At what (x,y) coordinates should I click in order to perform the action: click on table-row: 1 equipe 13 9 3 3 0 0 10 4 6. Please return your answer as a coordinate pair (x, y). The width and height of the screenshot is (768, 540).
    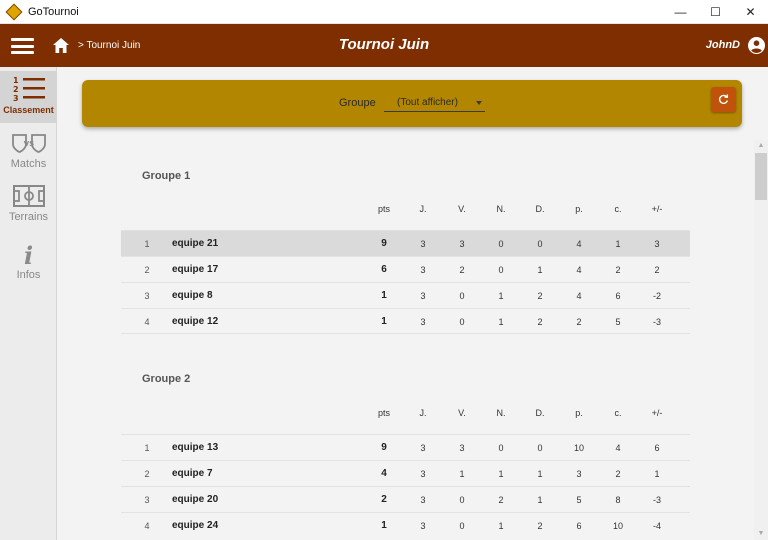
    Looking at the image, I should click on (405, 447).